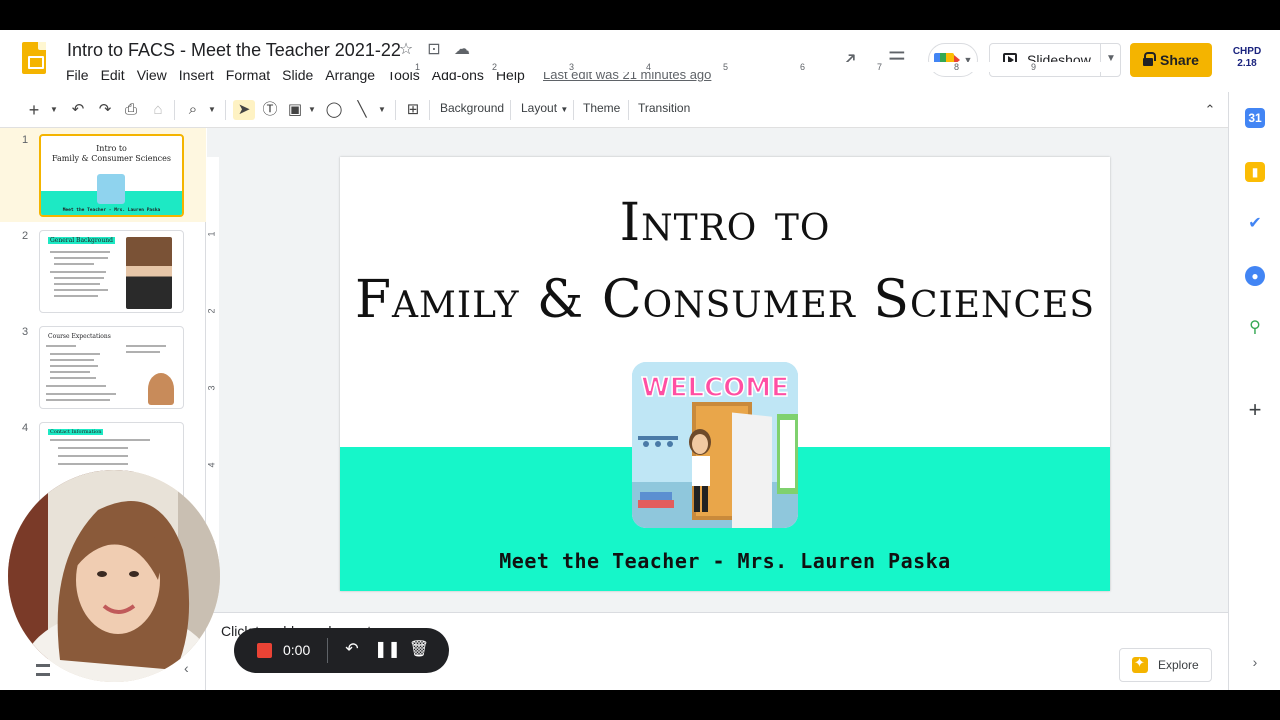  I want to click on filmstrip-slide-2: 2 General Background, so click(103, 271).